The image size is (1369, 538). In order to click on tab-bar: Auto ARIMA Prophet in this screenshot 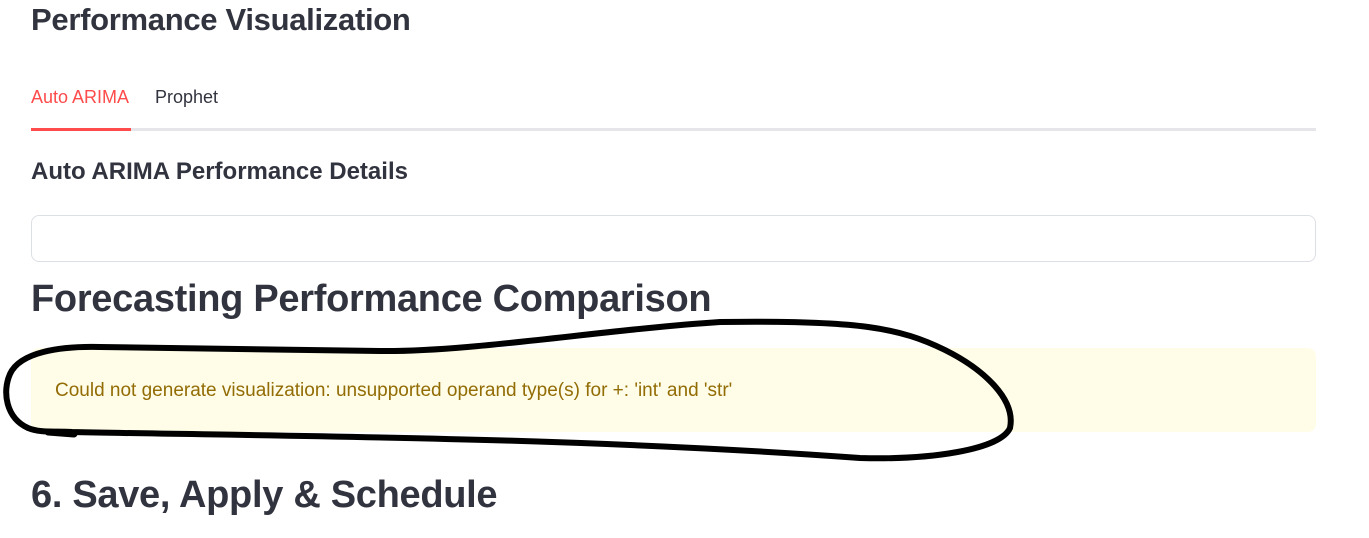, I will do `click(673, 105)`.